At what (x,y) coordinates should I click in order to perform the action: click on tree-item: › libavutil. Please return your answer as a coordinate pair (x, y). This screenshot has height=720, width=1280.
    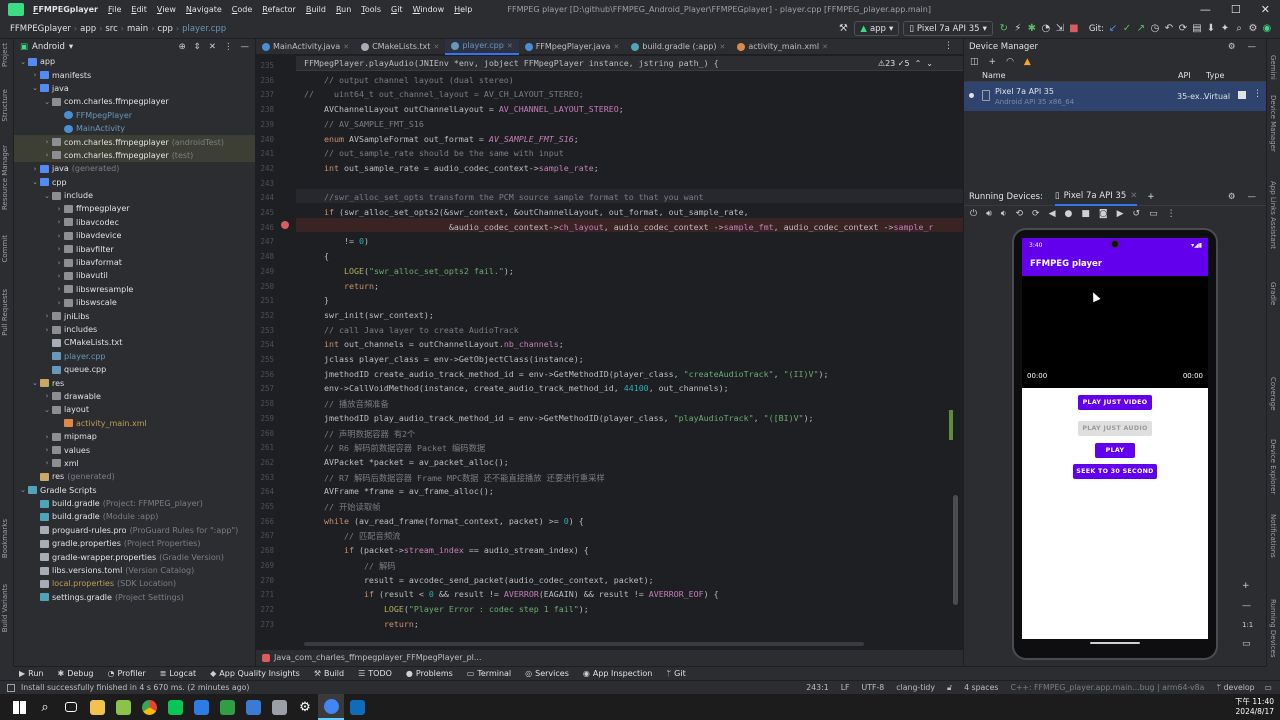
    Looking at the image, I should click on (134, 275).